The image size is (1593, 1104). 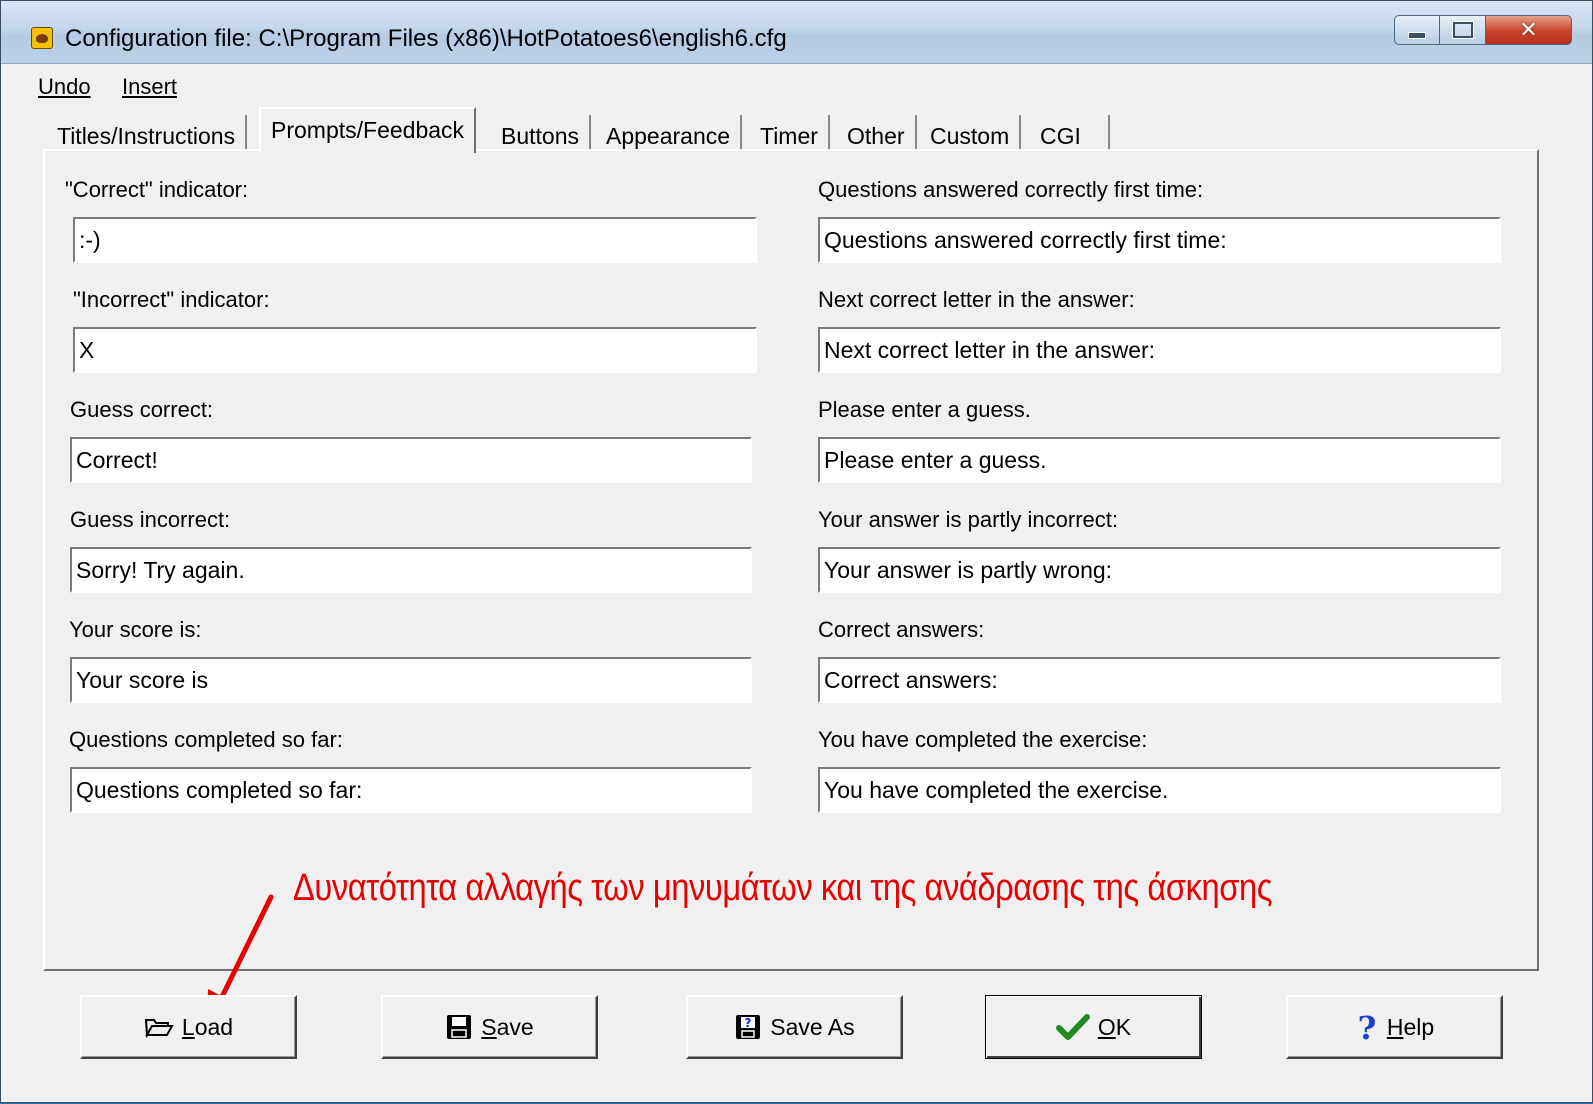 What do you see at coordinates (1114, 1026) in the screenshot?
I see `ok-button-label: OK` at bounding box center [1114, 1026].